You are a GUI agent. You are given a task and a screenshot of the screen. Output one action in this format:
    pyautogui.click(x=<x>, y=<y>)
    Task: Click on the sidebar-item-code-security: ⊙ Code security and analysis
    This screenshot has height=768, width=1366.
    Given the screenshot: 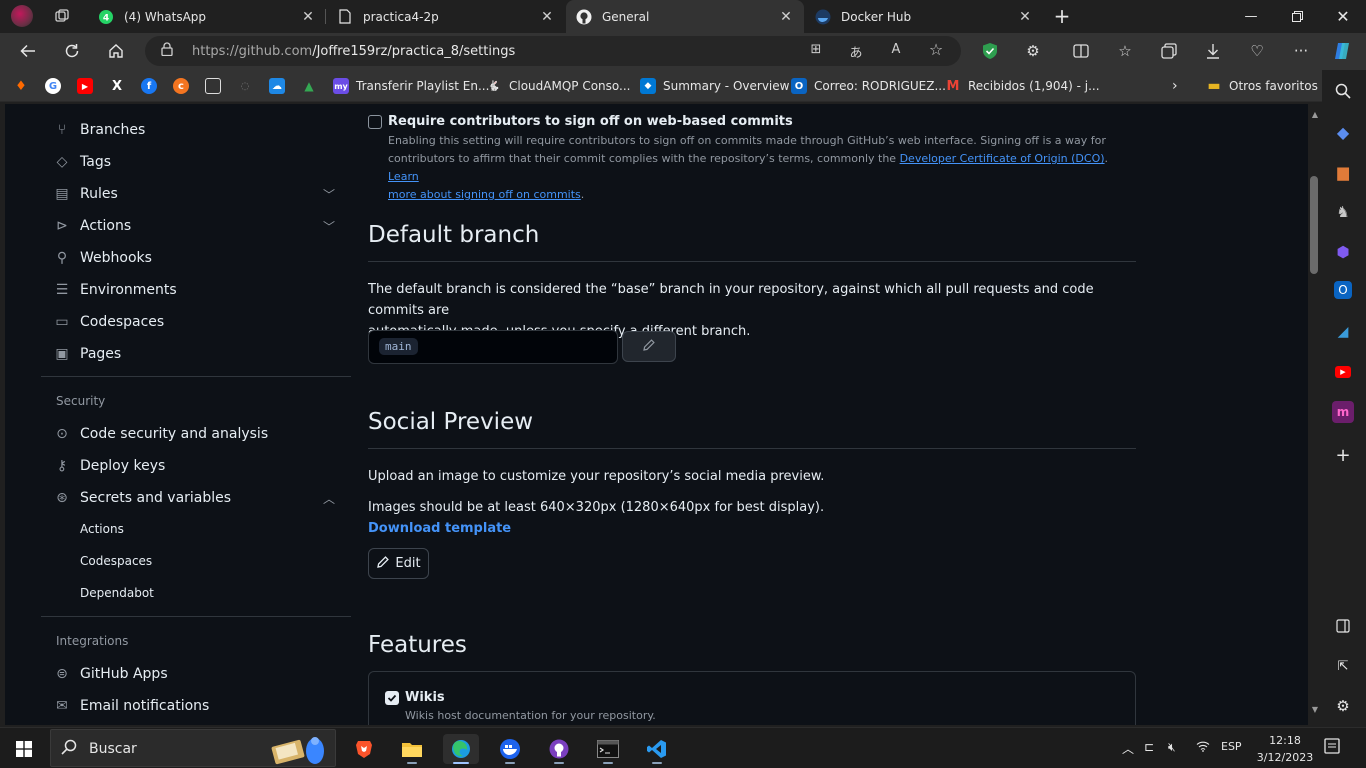 What is the action you would take?
    pyautogui.click(x=160, y=434)
    